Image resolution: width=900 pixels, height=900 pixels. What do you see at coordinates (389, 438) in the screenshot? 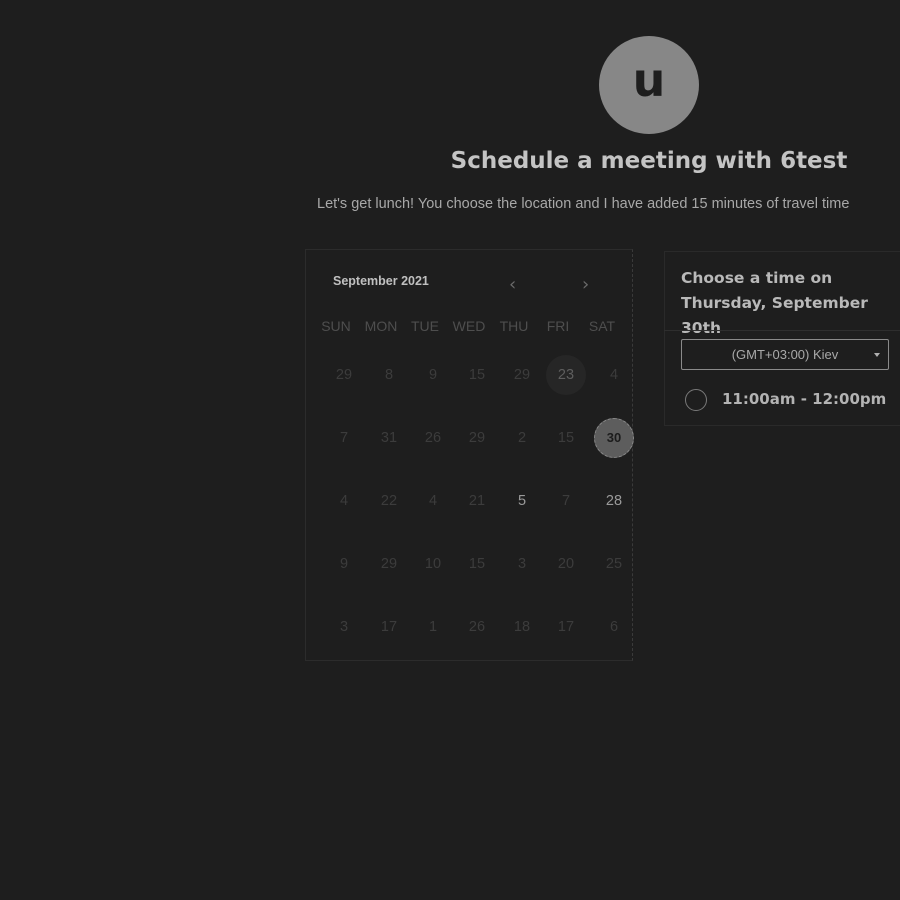
I see `calendar-day: 31` at bounding box center [389, 438].